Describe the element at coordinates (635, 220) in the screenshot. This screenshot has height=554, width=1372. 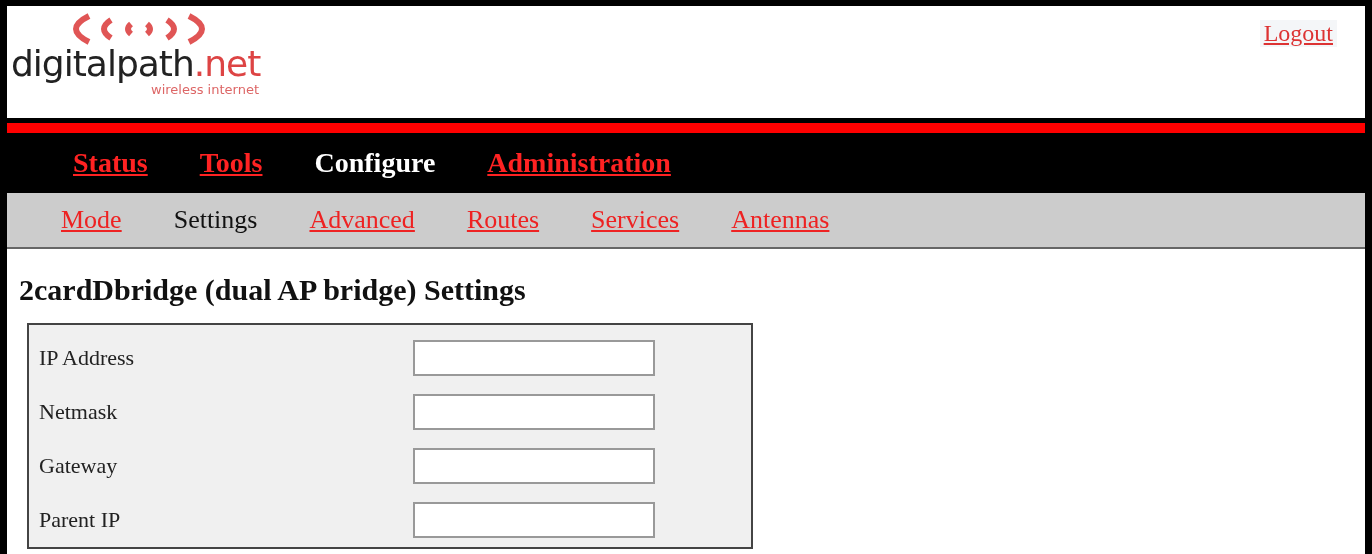
I see `subnav-tab: Services` at that location.